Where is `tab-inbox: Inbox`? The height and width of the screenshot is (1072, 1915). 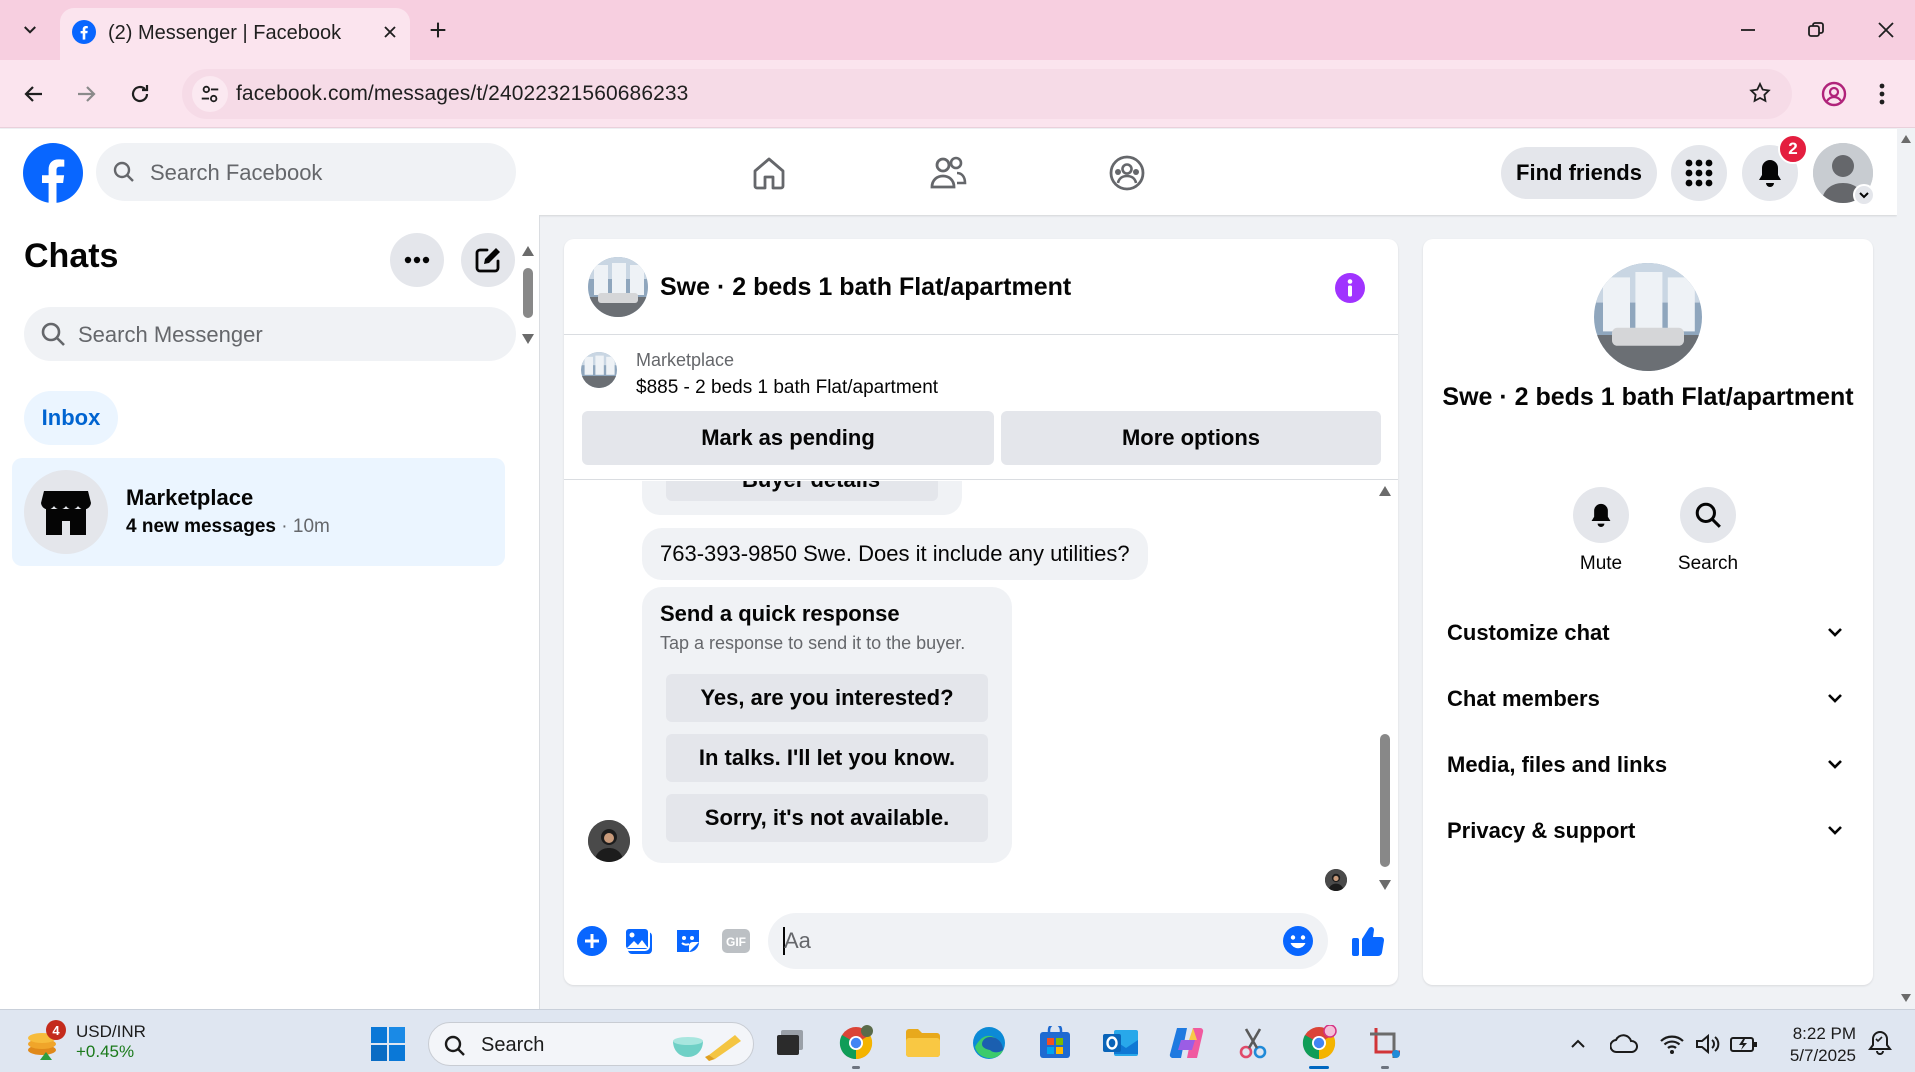
tab-inbox: Inbox is located at coordinates (71, 418).